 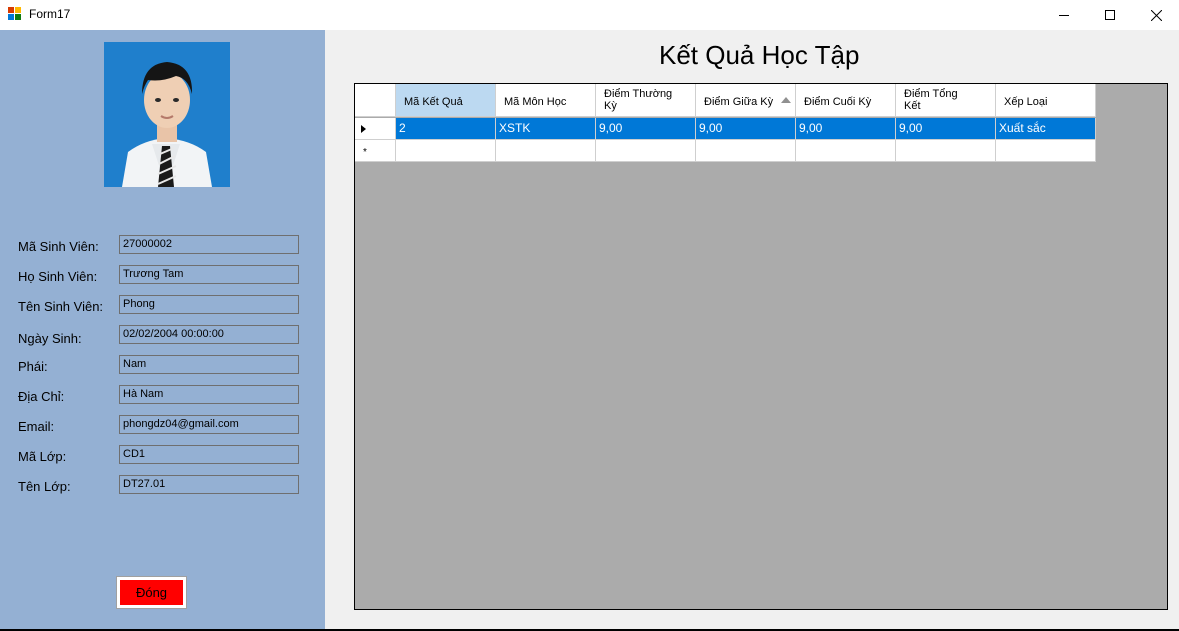 I want to click on class-name-label: Tên Lớp:, so click(x=44, y=486).